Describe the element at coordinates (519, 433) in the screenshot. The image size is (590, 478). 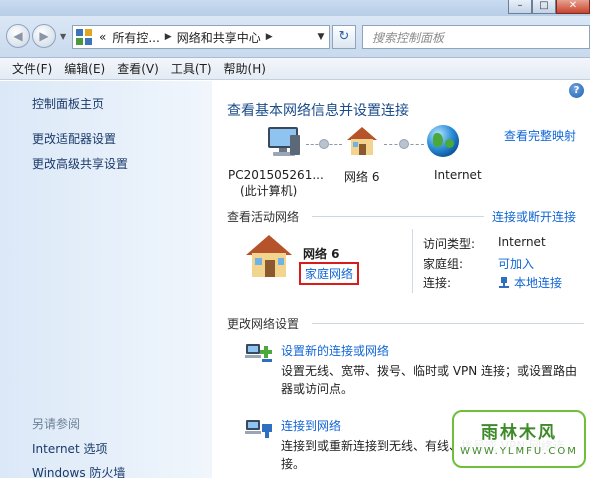
I see `watermark-main-text: 雨林木风` at that location.